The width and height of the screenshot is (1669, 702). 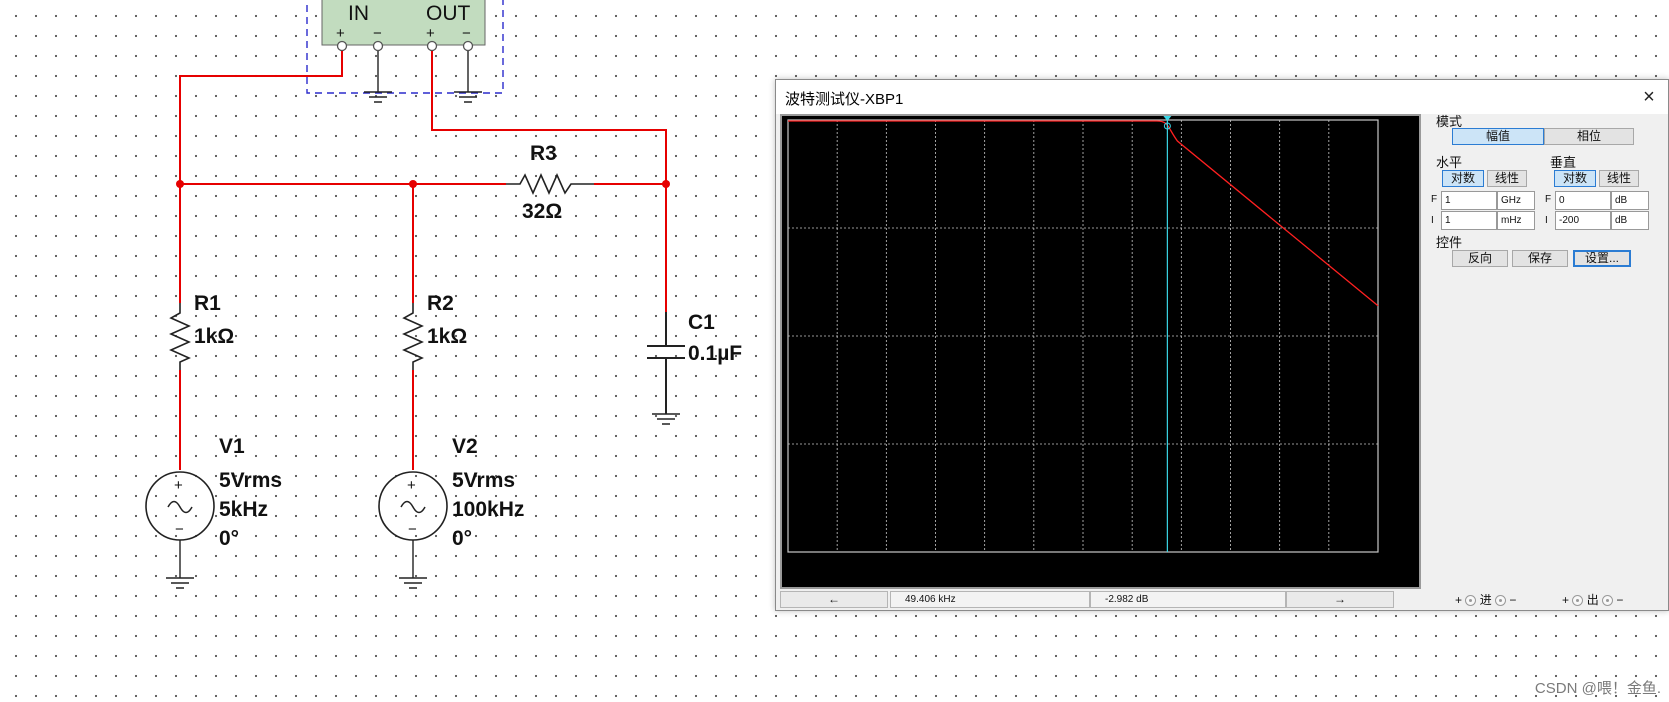 What do you see at coordinates (1432, 220) in the screenshot?
I see `horizontal-initial-tag: I` at bounding box center [1432, 220].